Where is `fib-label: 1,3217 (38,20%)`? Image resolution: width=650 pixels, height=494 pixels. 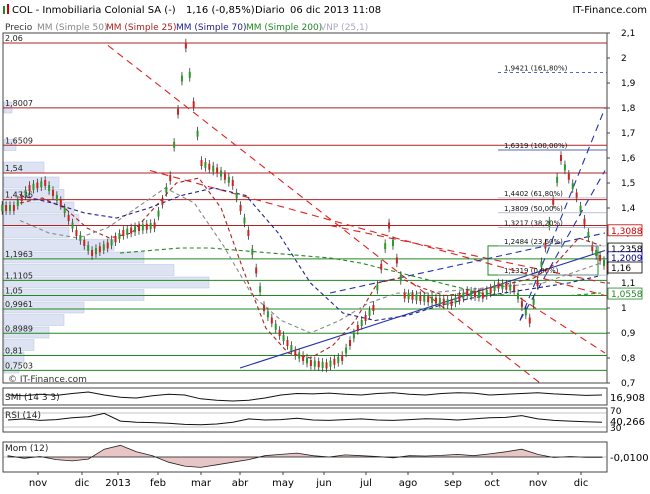 fib-label: 1,3217 (38,20%) is located at coordinates (533, 224).